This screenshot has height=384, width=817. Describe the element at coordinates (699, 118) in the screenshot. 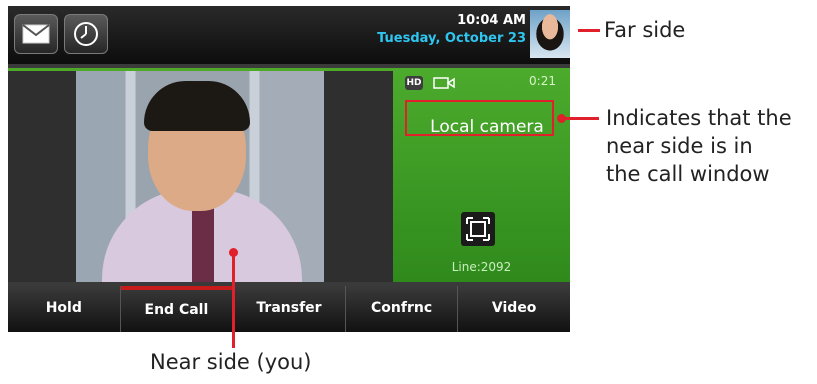

I see `indicates-line-1: Indicates that the` at that location.